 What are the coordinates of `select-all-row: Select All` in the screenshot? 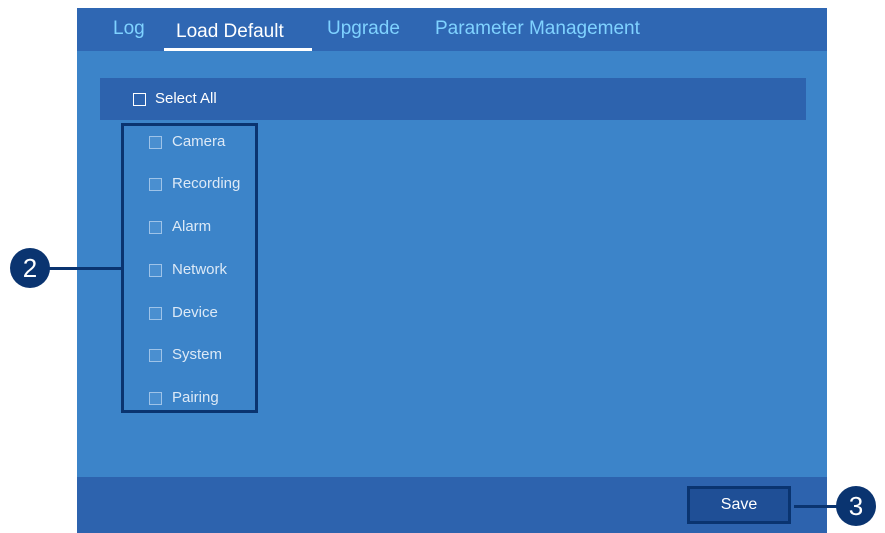 It's located at (453, 99).